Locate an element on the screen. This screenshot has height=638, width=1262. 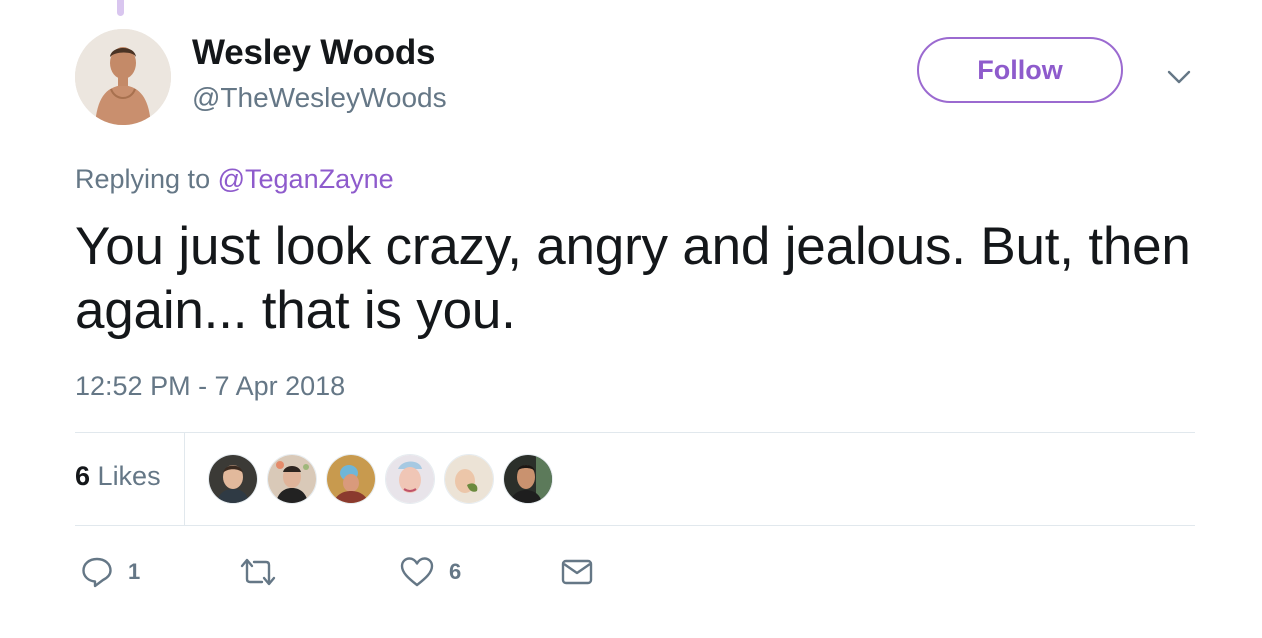
author-avatar is located at coordinates (123, 77).